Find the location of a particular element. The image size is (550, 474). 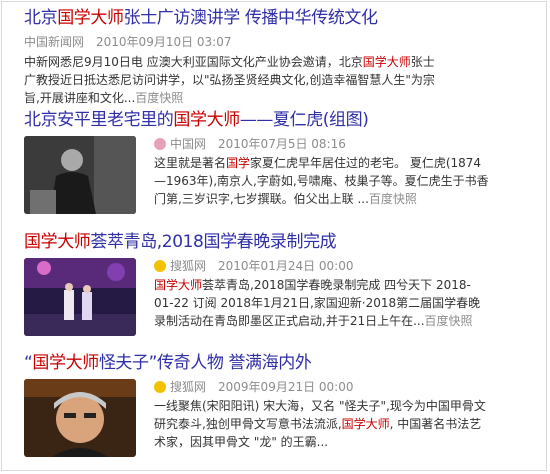

result-title-link: “国学大师怪夫子”传奇人物 誉满海内外 is located at coordinates (284, 363).